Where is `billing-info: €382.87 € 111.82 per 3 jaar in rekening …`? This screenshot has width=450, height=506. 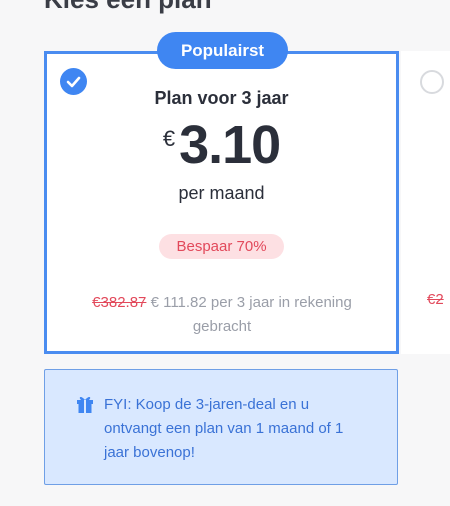 billing-info: €382.87 € 111.82 per 3 jaar in rekening … is located at coordinates (222, 315).